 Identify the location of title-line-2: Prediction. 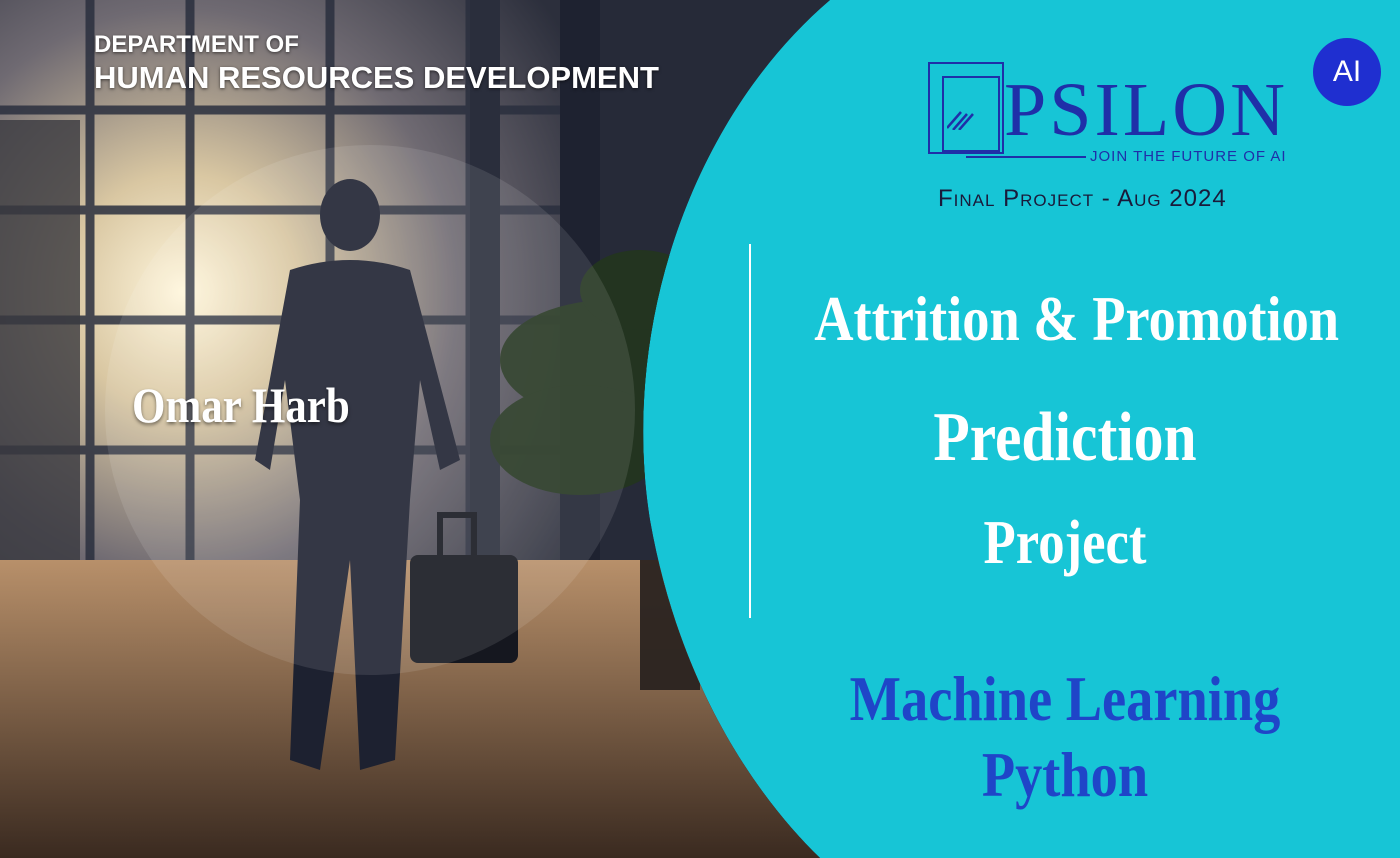
(1065, 437).